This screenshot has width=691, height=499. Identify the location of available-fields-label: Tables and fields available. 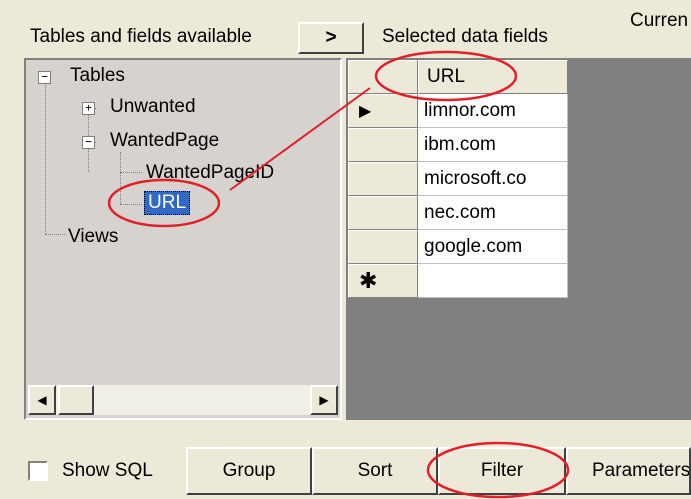
(141, 36).